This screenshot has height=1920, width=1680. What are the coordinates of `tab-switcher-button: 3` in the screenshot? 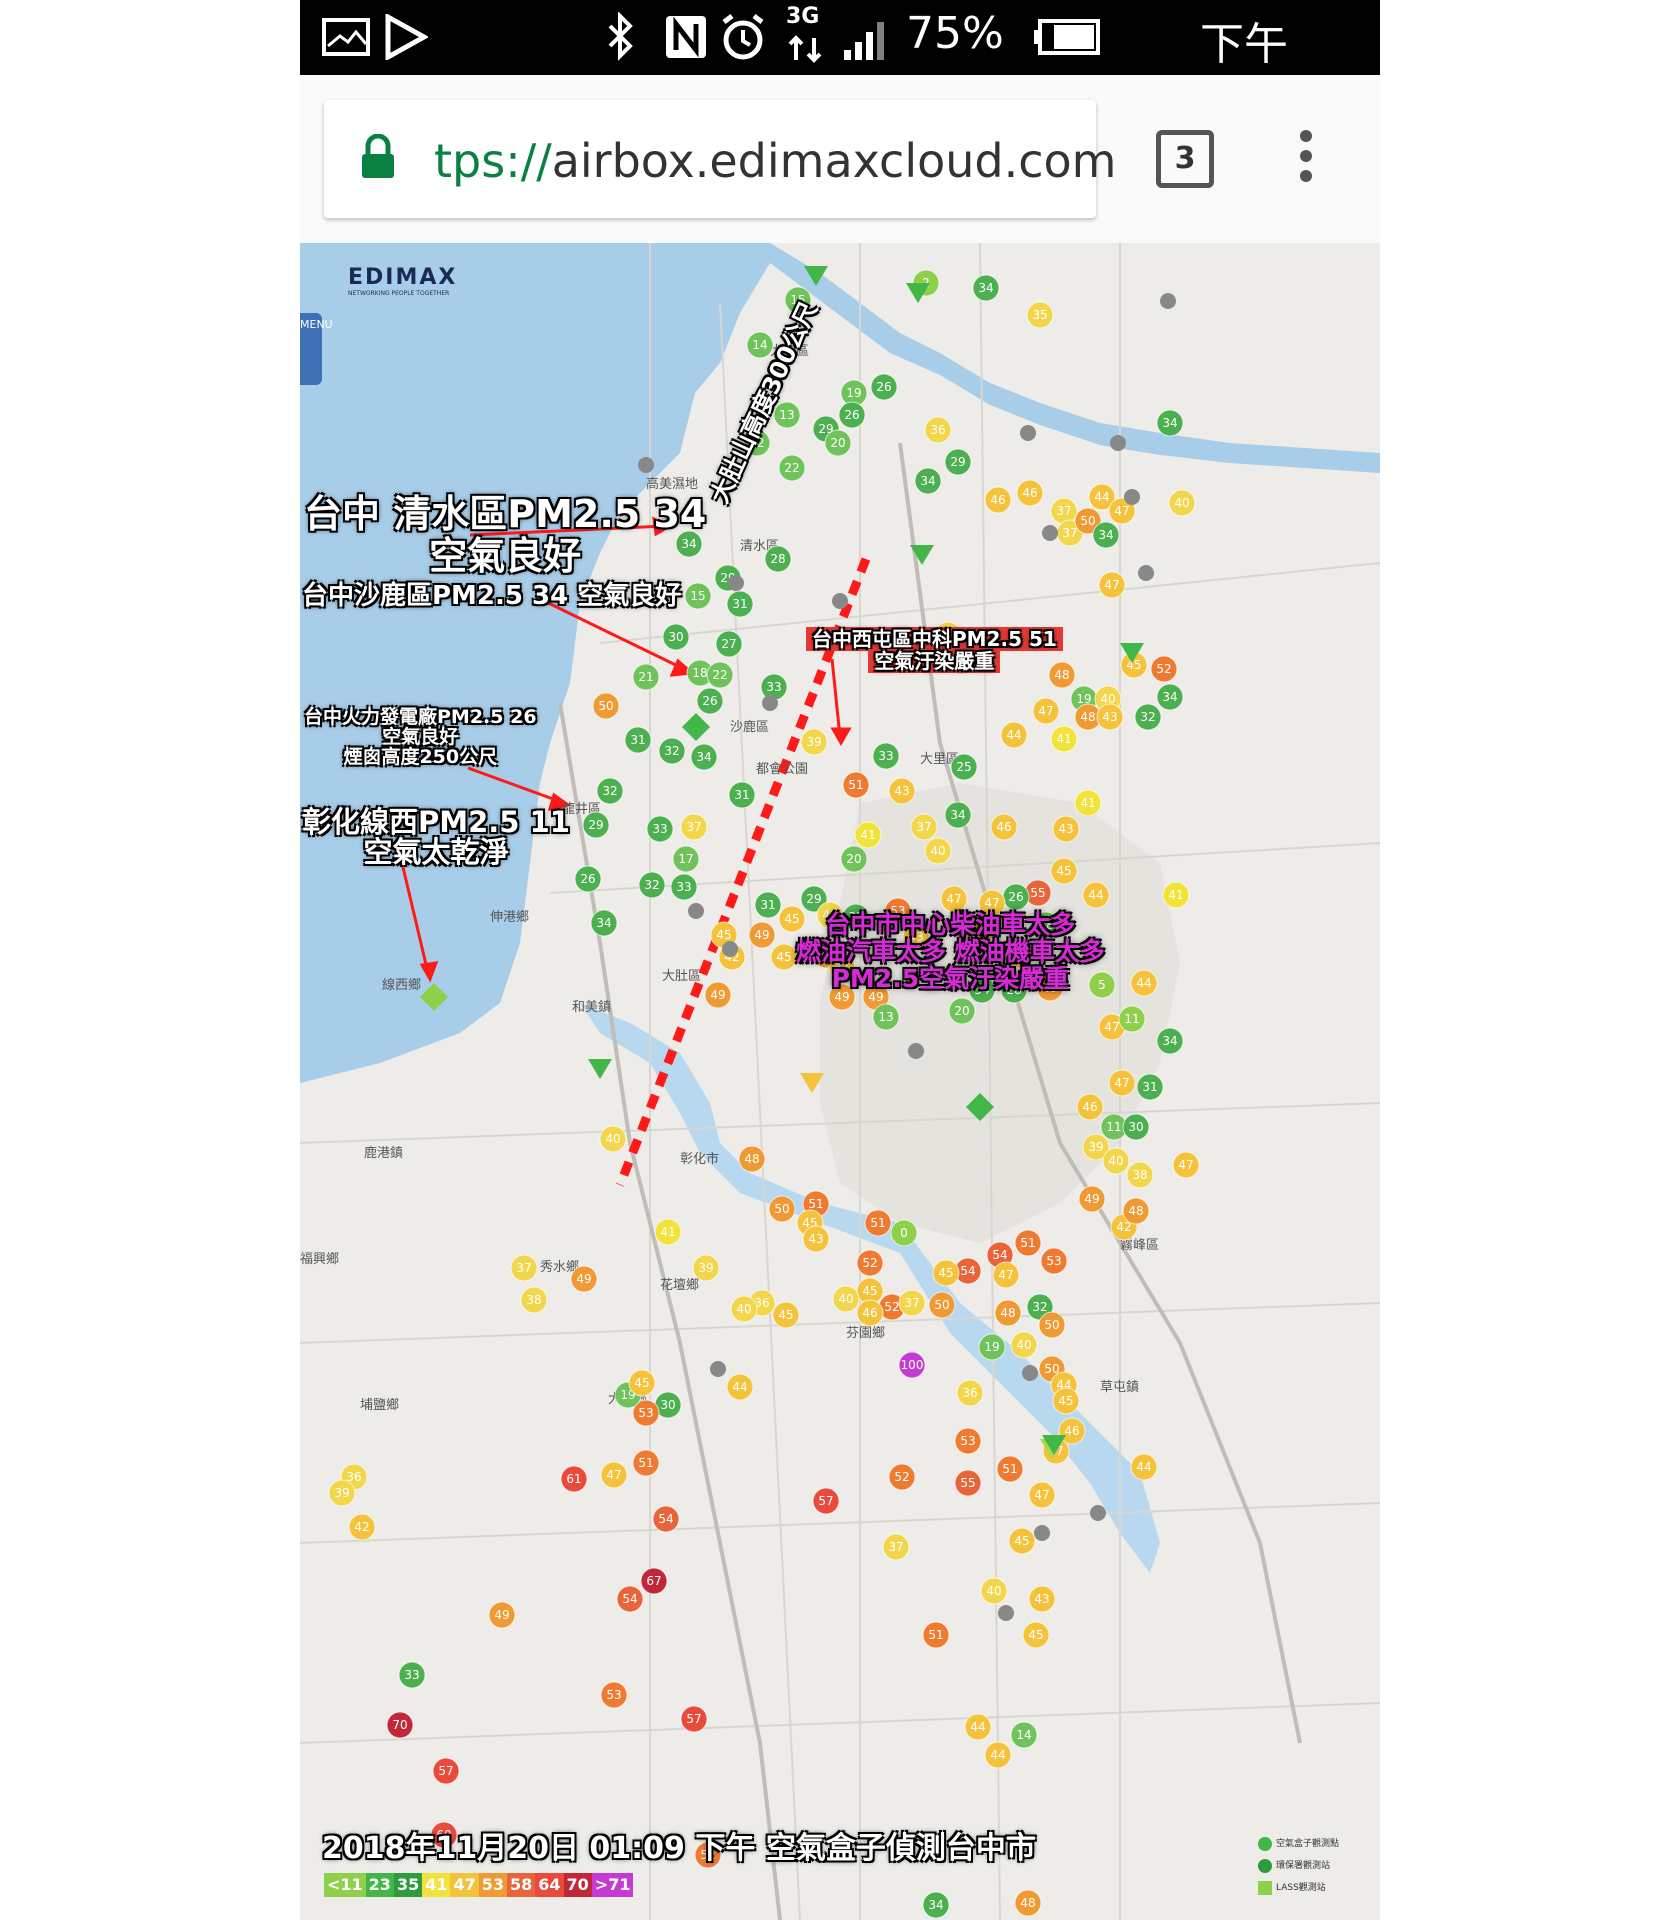 It's located at (1185, 159).